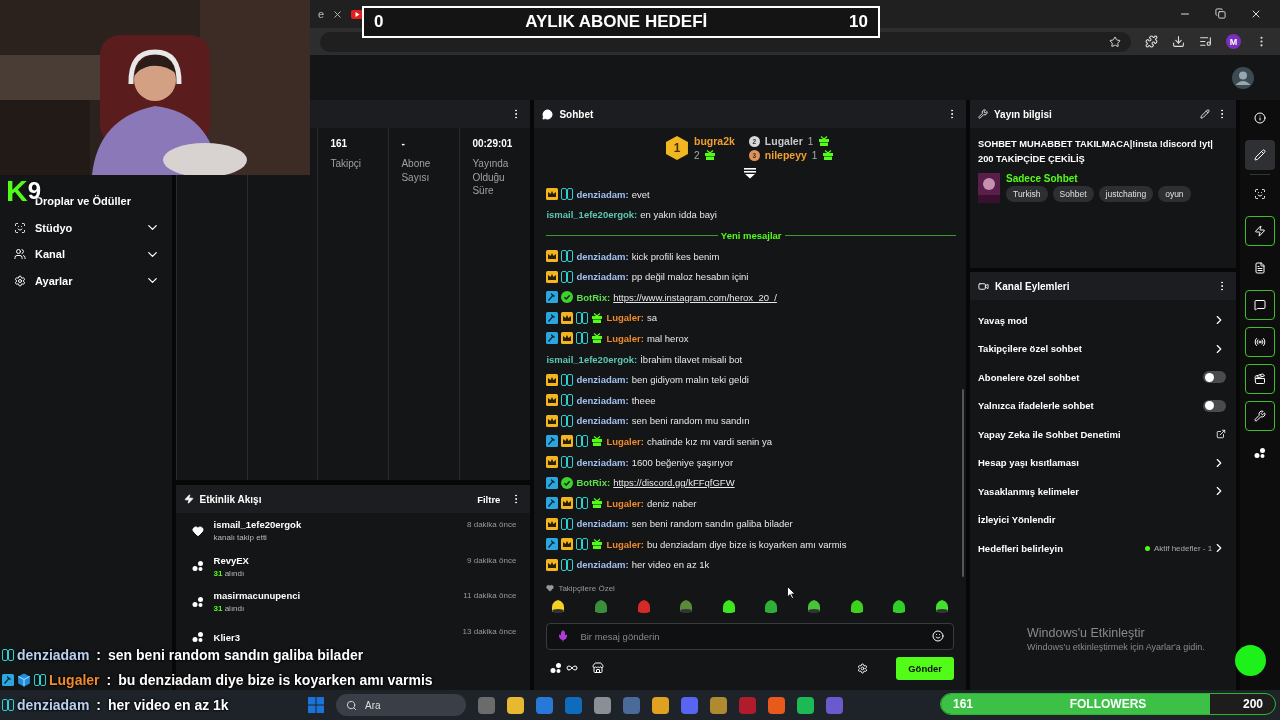  What do you see at coordinates (1027, 194) in the screenshot?
I see `tag: Turkish` at bounding box center [1027, 194].